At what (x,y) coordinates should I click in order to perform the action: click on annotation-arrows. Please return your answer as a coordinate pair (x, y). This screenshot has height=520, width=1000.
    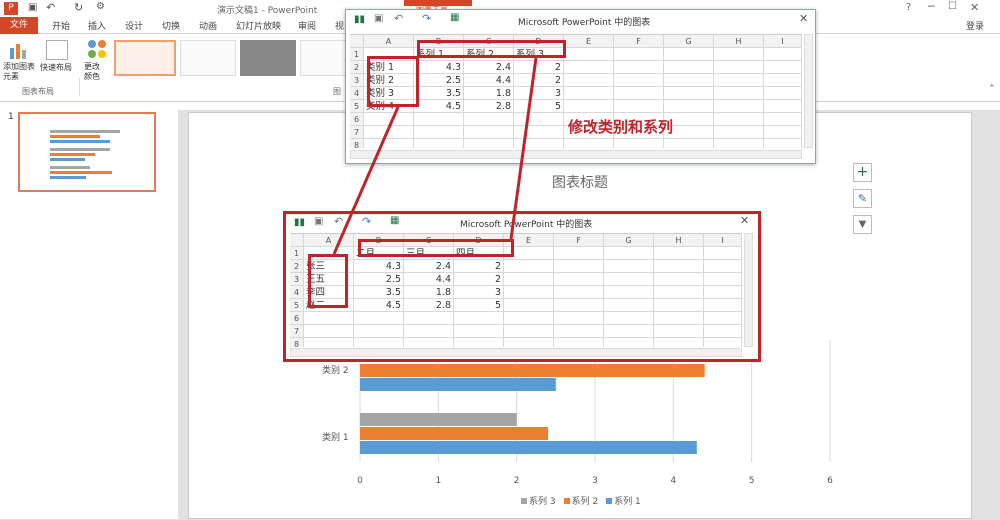
    Looking at the image, I should click on (435, 156).